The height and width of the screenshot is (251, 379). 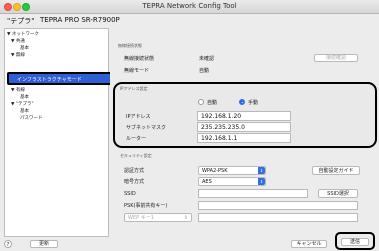 I want to click on ip-manual-label: 手動, so click(x=253, y=103).